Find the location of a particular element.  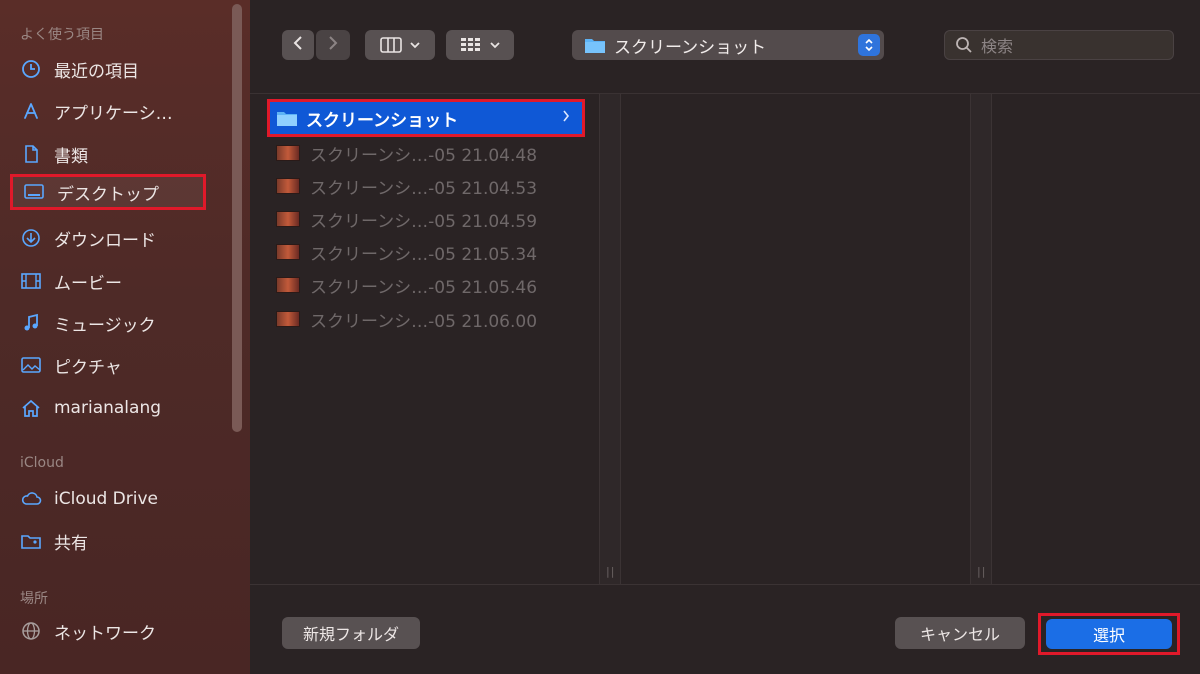

file-name: スクリーンシ…-05 21.05.46 is located at coordinates (424, 287).